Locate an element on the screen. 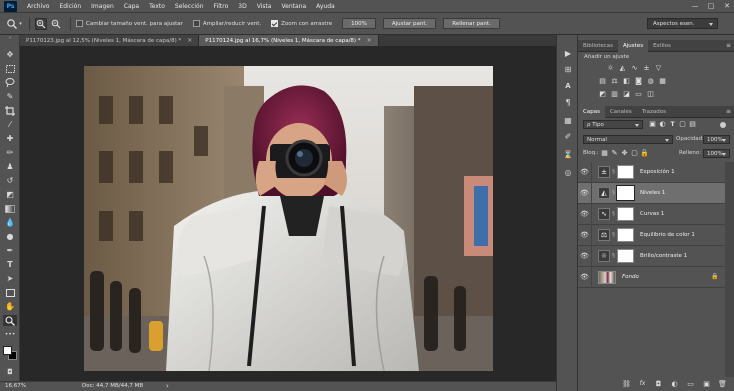  layer-row-selected: 👁 ◭ § Niveles 1 is located at coordinates (651, 193).